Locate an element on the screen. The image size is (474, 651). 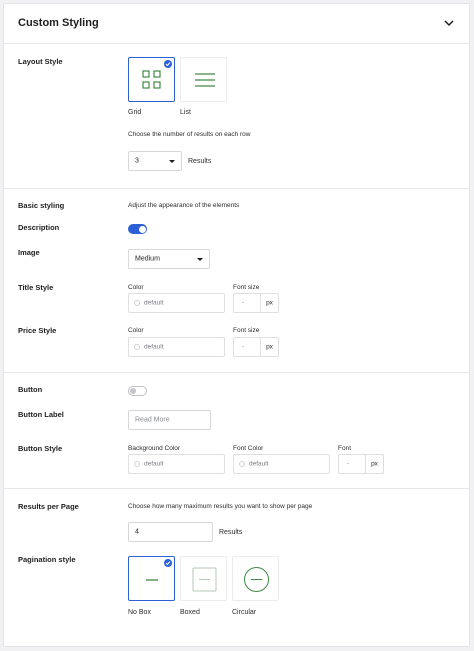
description-toggle is located at coordinates (137, 229).